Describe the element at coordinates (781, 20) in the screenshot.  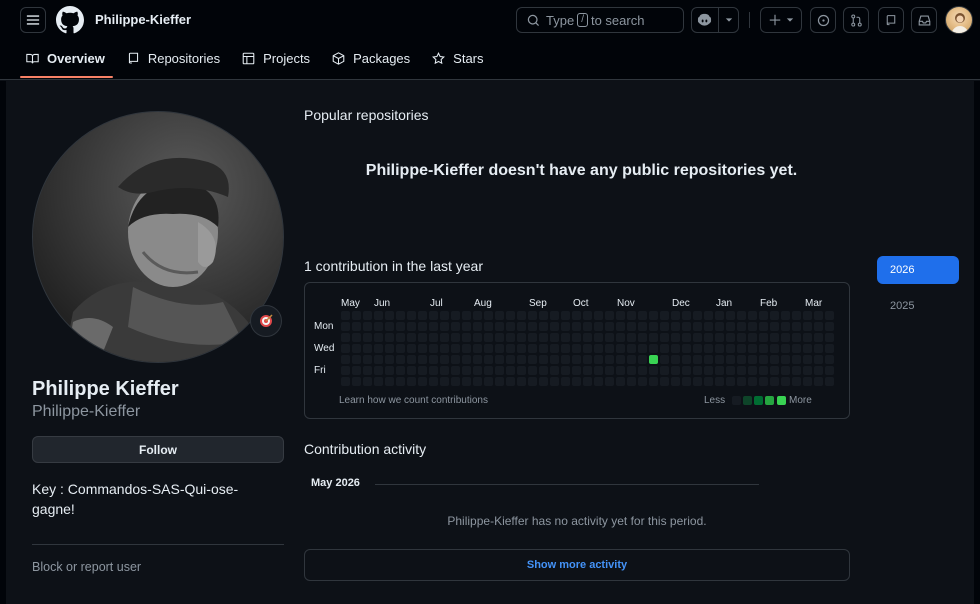
I see `create-new-button` at that location.